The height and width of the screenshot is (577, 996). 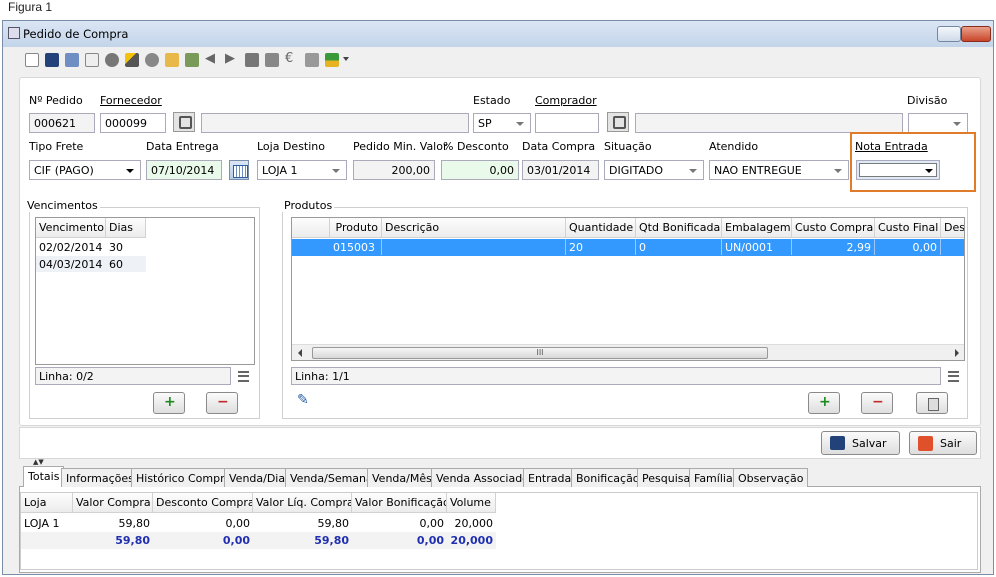 What do you see at coordinates (222, 403) in the screenshot?
I see `remove-vencimento-button` at bounding box center [222, 403].